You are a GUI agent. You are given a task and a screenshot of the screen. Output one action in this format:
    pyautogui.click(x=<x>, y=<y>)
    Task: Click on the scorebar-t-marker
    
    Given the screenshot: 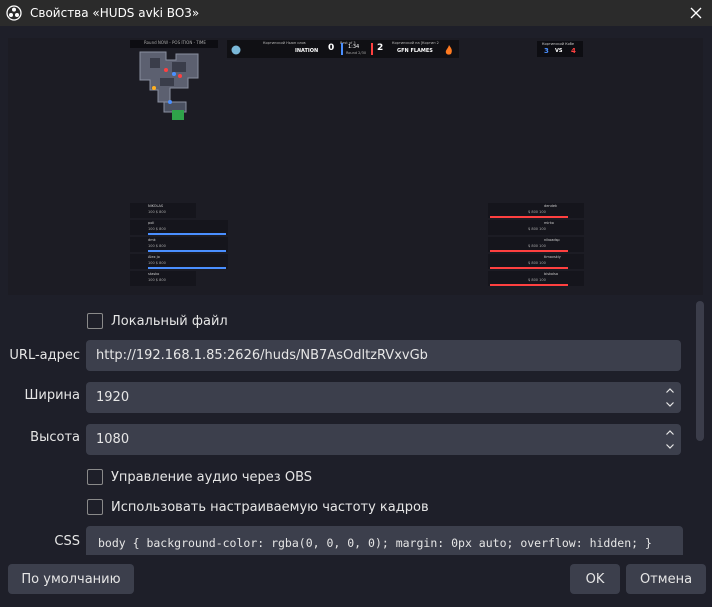 What is the action you would take?
    pyautogui.click(x=372, y=49)
    